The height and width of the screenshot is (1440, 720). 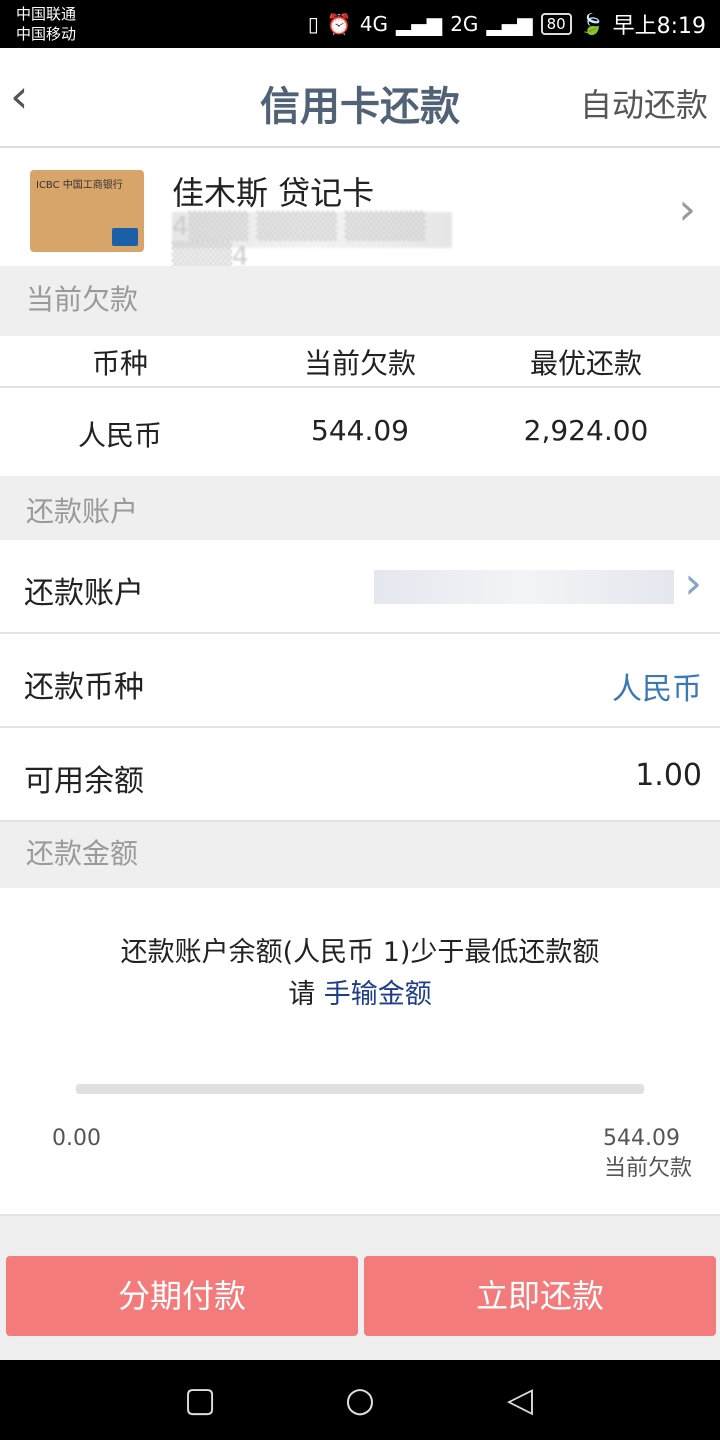 What do you see at coordinates (374, 24) in the screenshot?
I see `network-1: 4G` at bounding box center [374, 24].